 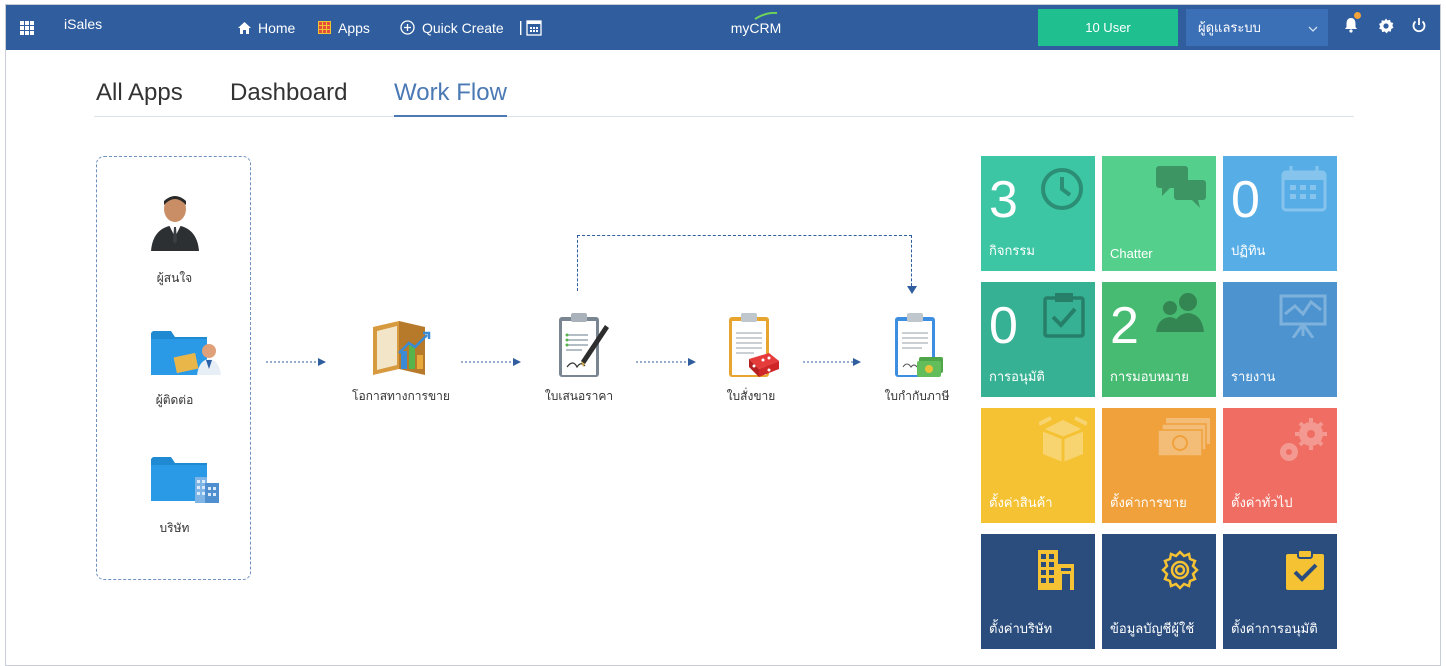 What do you see at coordinates (1159, 465) in the screenshot?
I see `tile-sales-settings: ตั้งค่าการขาย` at bounding box center [1159, 465].